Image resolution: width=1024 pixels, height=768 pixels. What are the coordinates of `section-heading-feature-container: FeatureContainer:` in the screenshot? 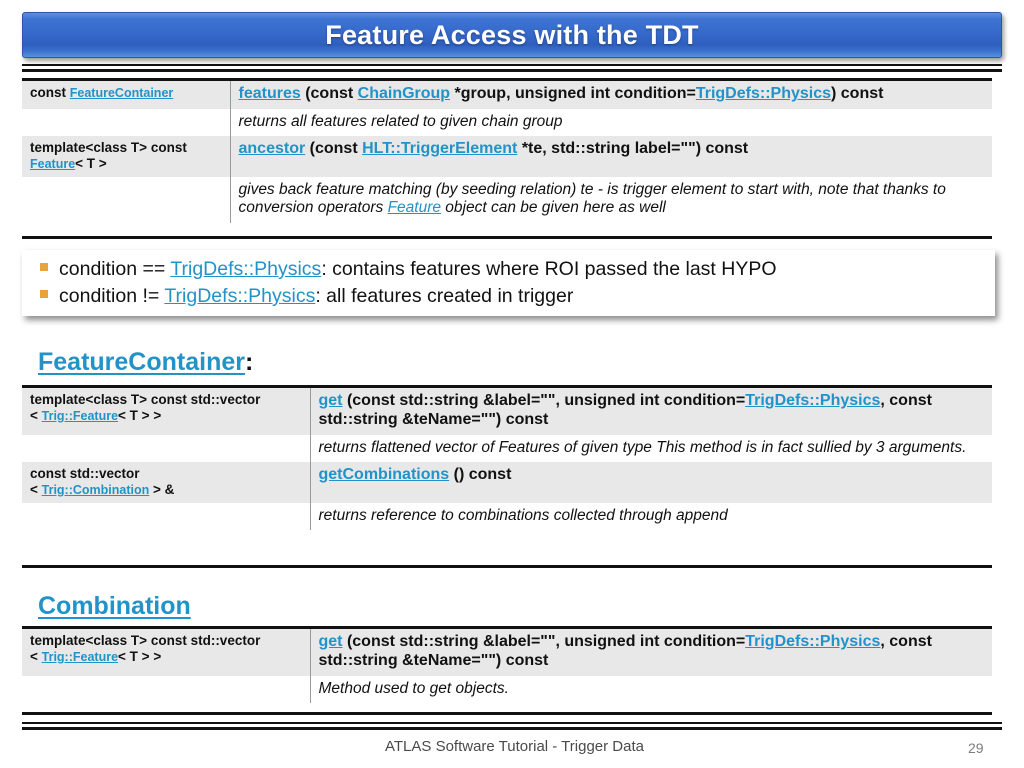 It's located at (145, 362).